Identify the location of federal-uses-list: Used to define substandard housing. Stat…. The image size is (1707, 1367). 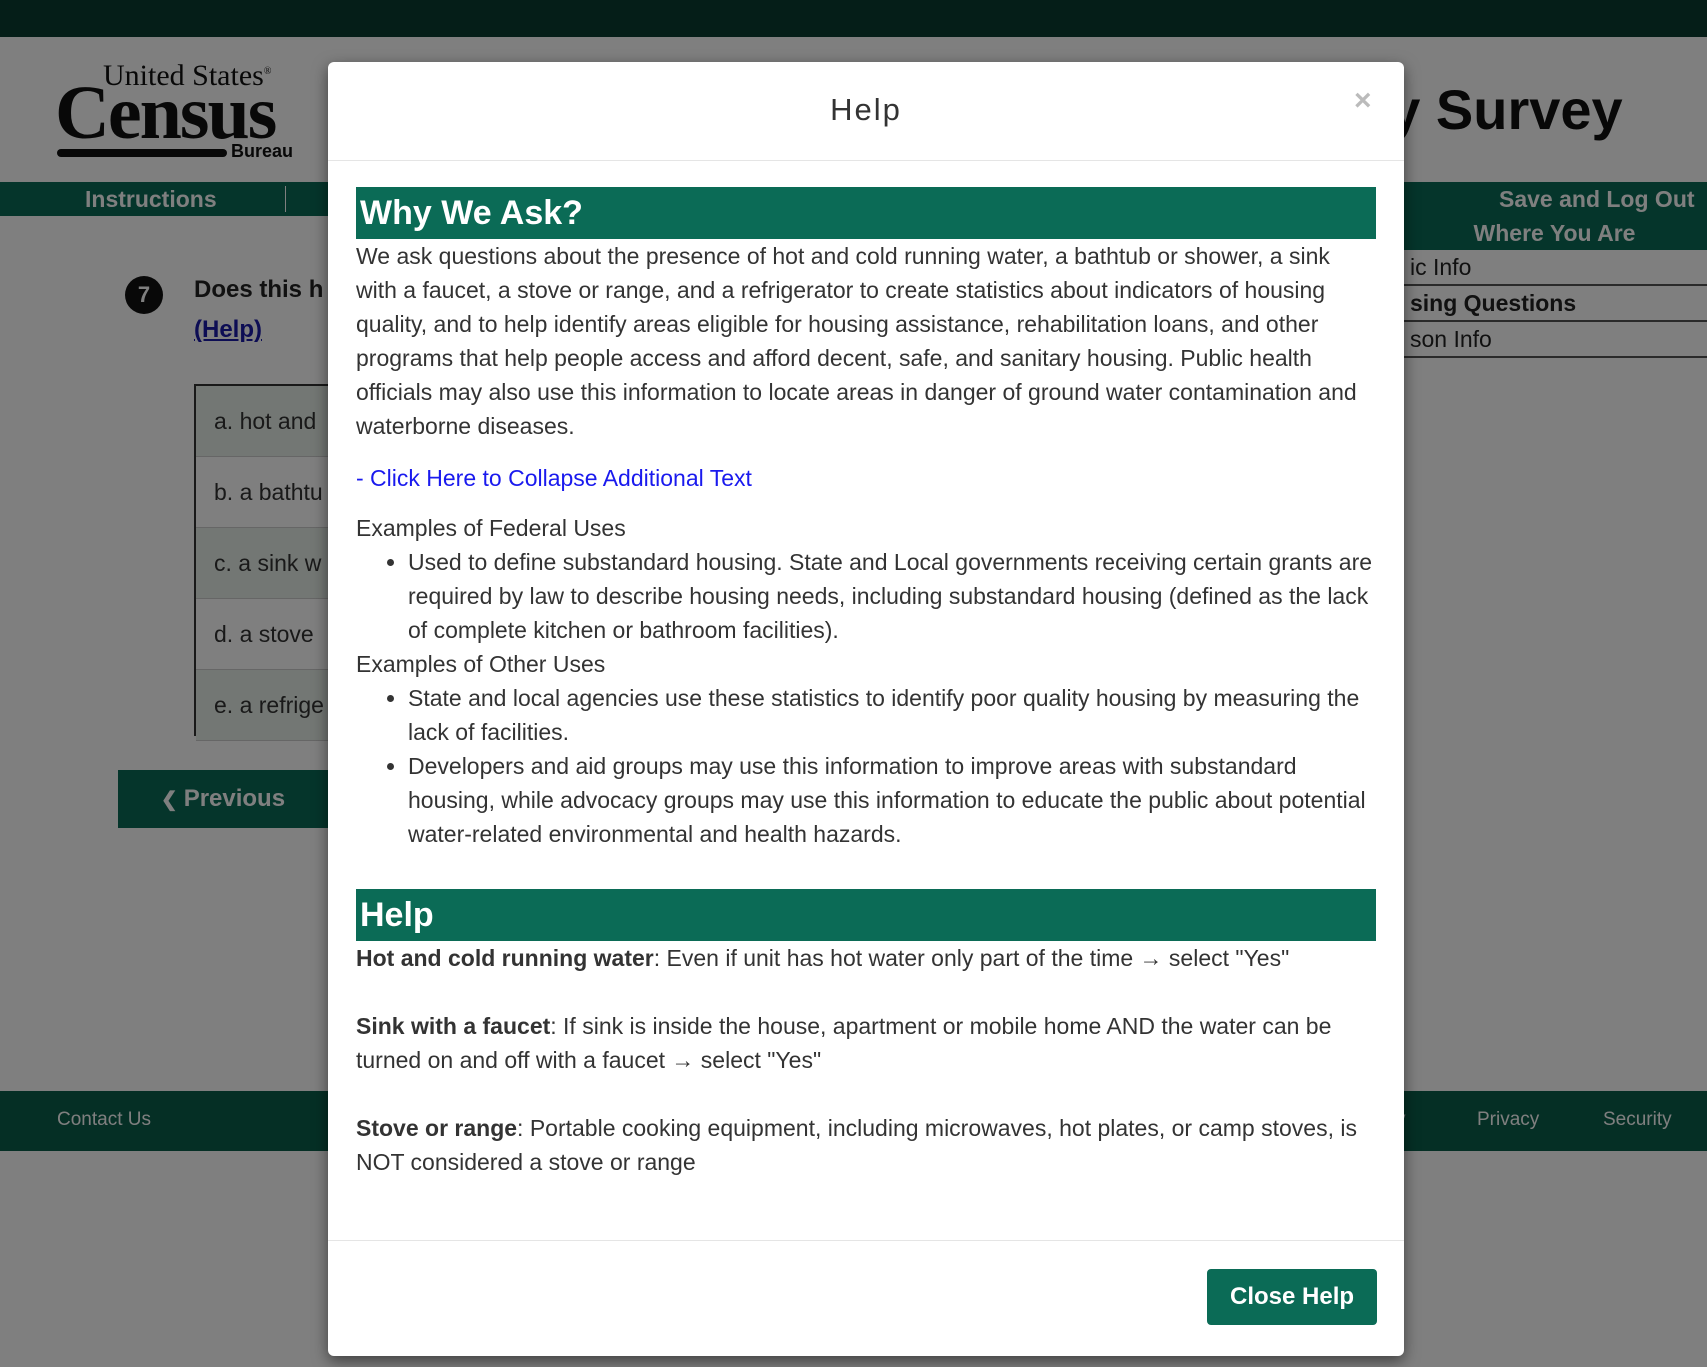
(866, 596).